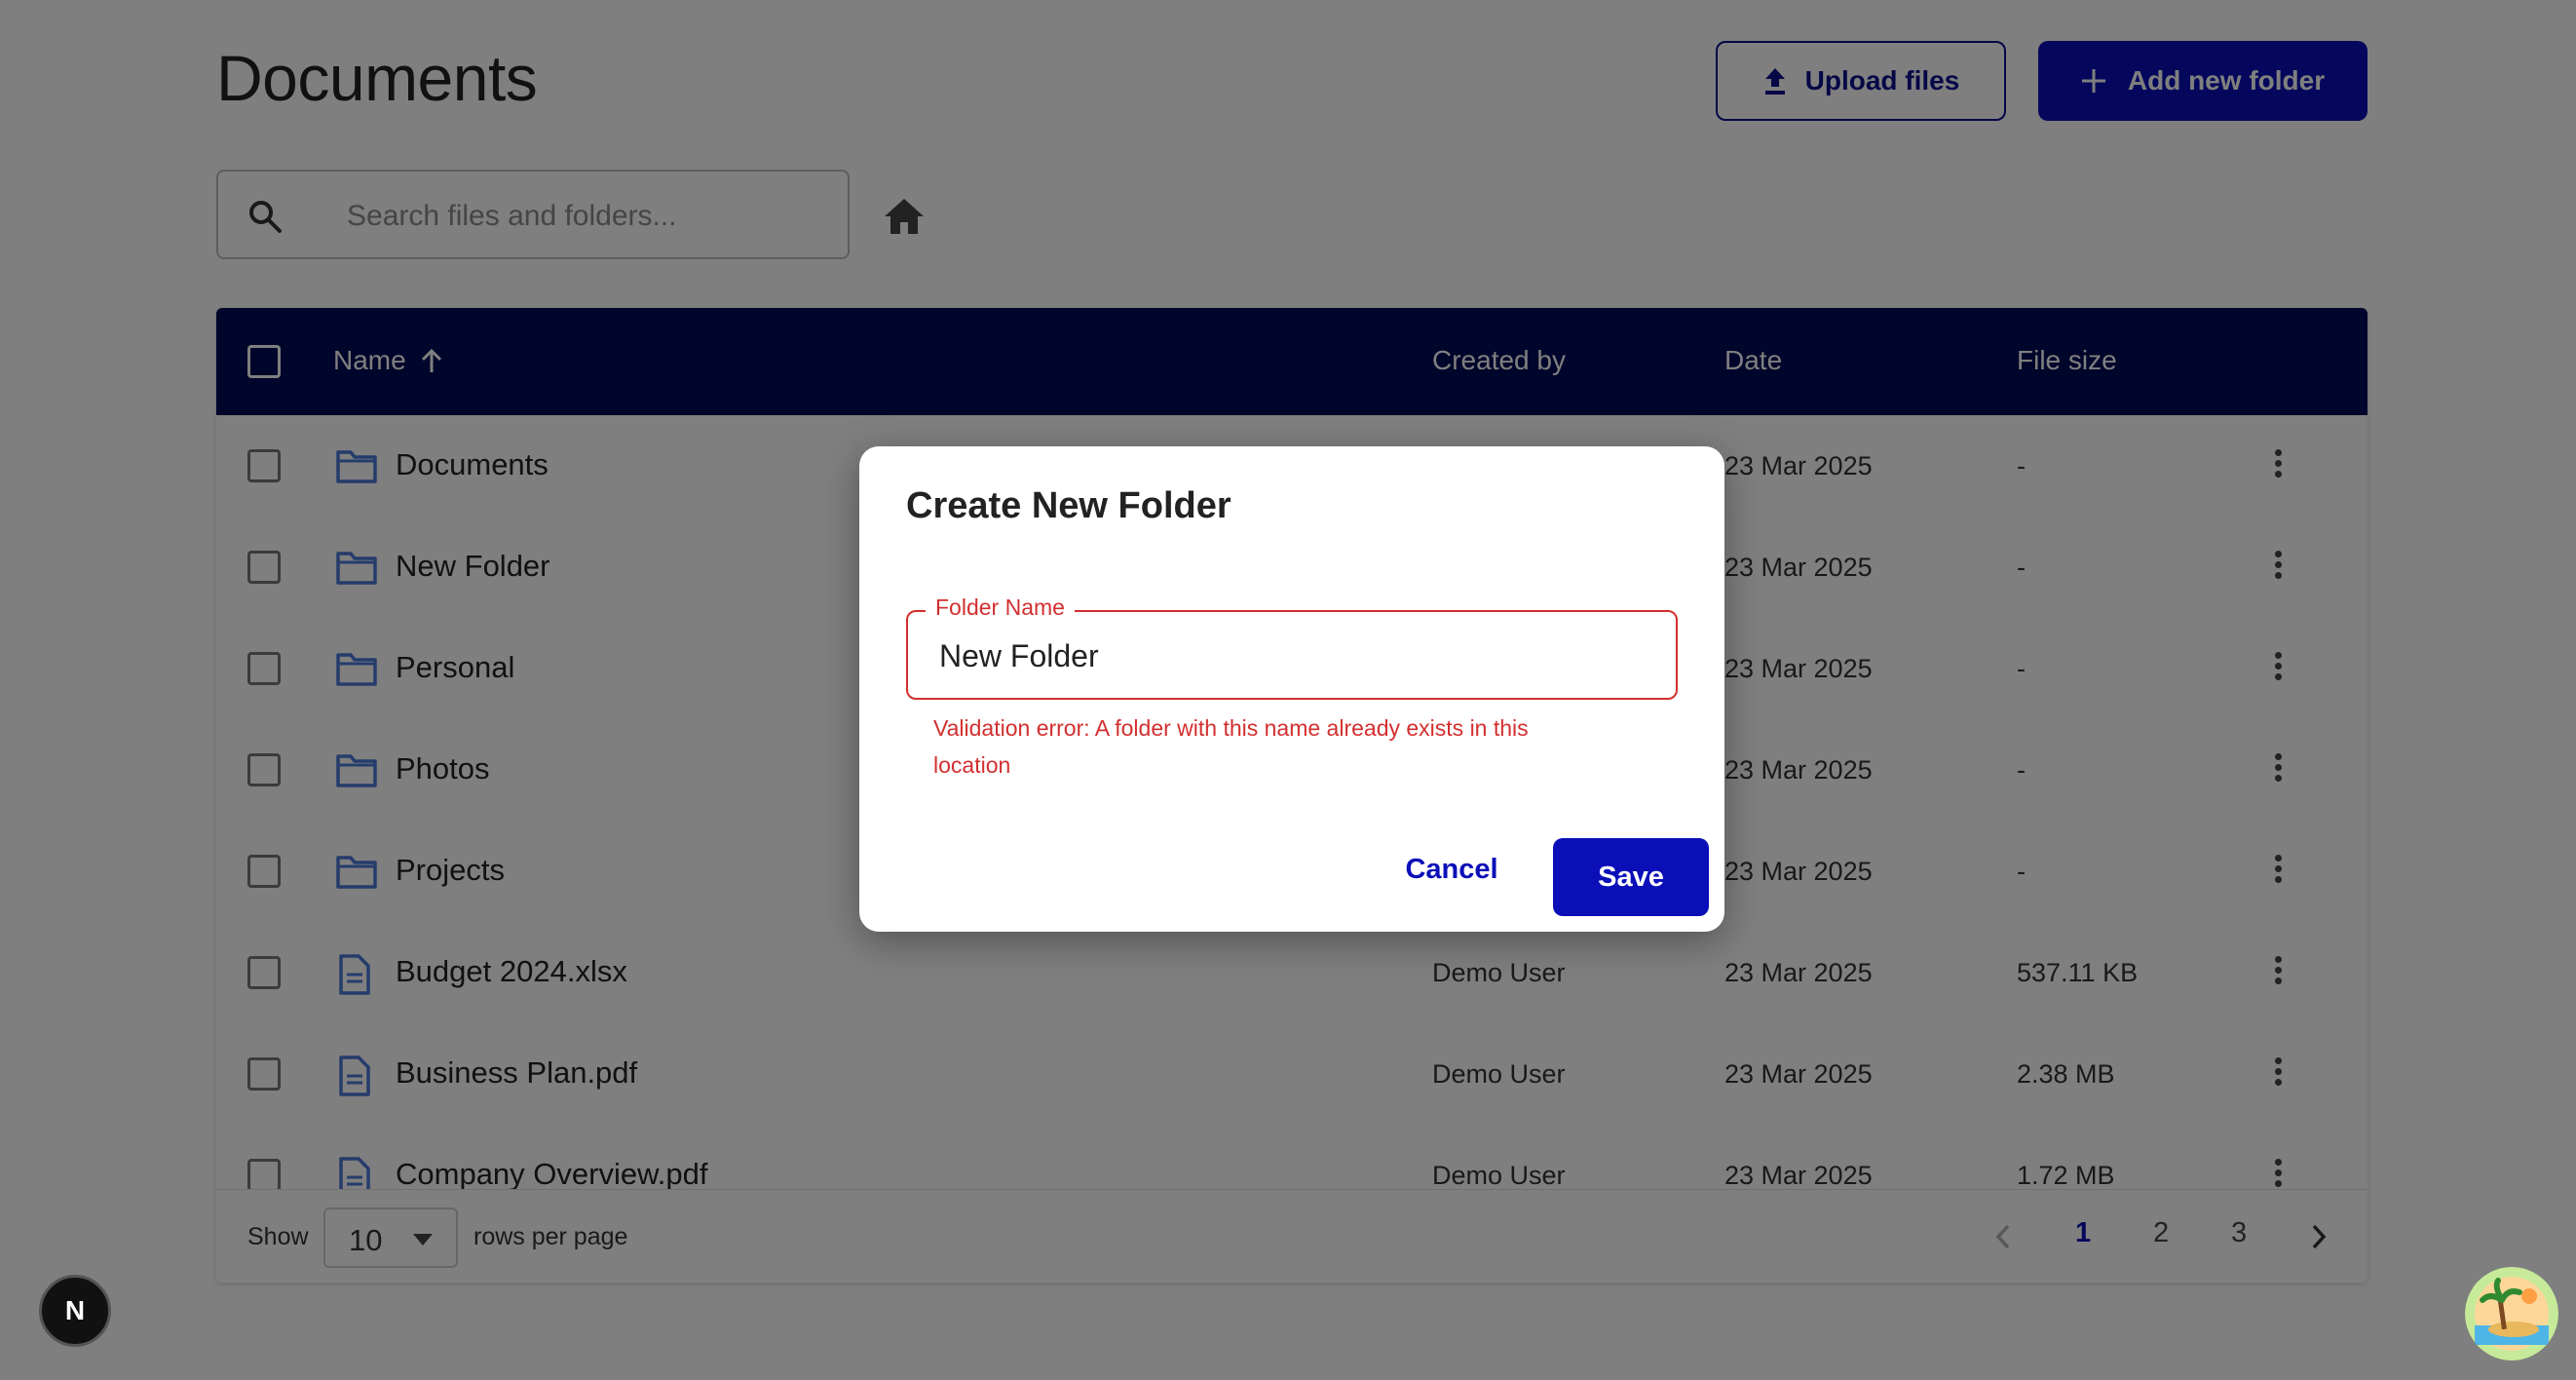 The height and width of the screenshot is (1380, 2576). What do you see at coordinates (1451, 869) in the screenshot?
I see `cancel-button: Cancel` at bounding box center [1451, 869].